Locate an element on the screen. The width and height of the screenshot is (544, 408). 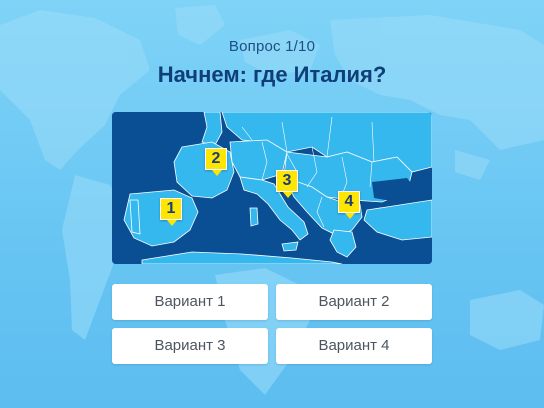
map-marker-3: 3 is located at coordinates (287, 184).